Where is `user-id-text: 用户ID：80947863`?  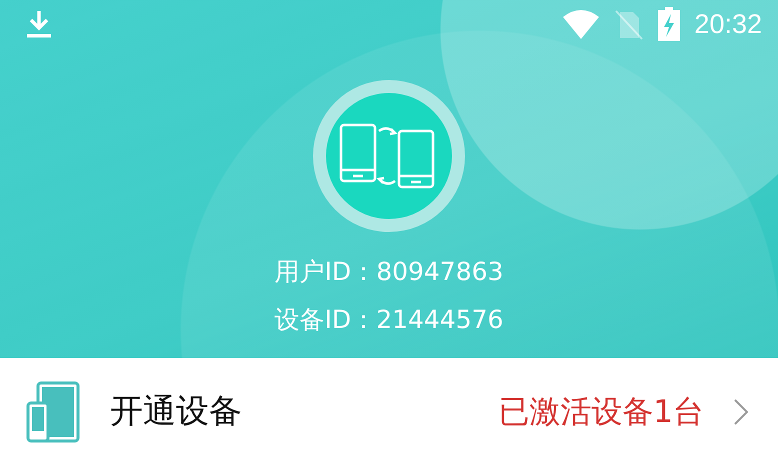 user-id-text: 用户ID：80947863 is located at coordinates (389, 272).